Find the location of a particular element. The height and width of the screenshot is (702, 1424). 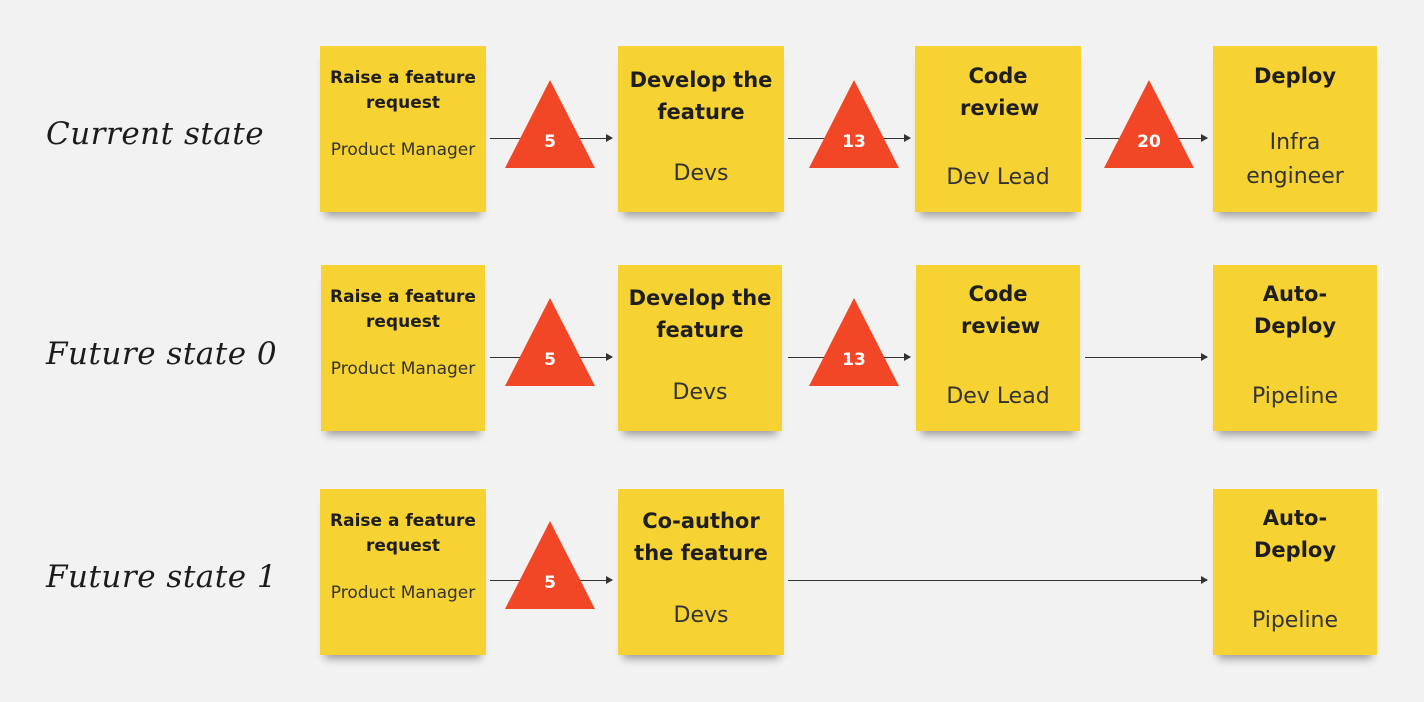

step-title: Deploy is located at coordinates (1295, 76).